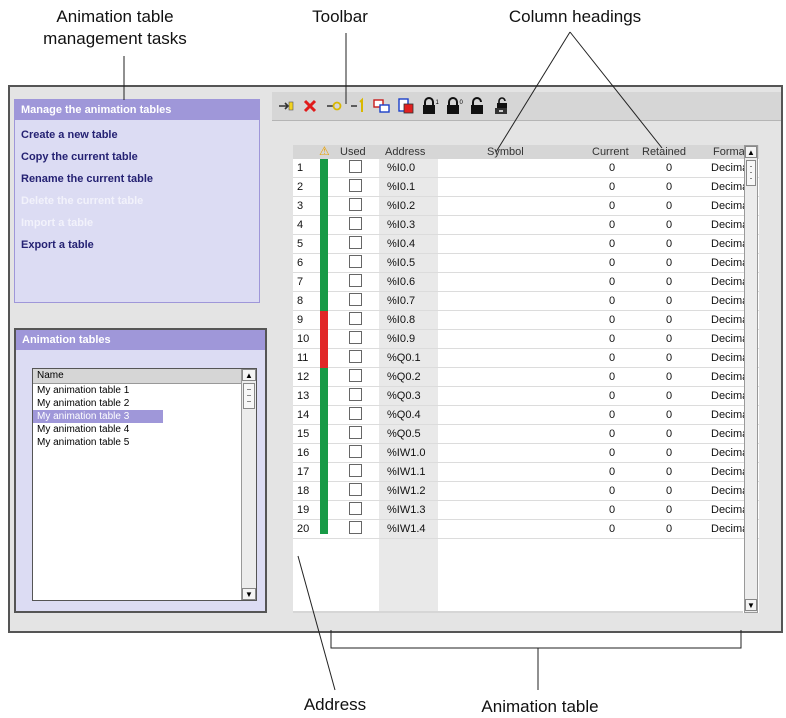  I want to click on header-current: Current, so click(610, 152).